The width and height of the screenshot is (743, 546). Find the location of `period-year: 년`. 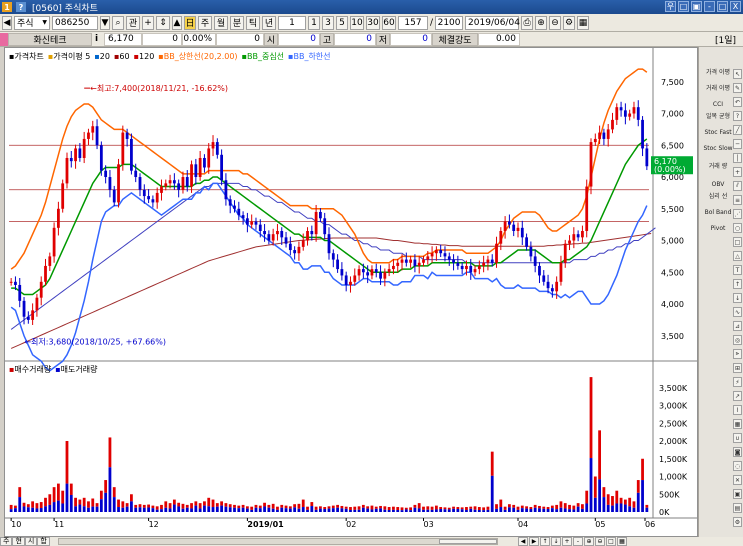

period-year: 년 is located at coordinates (269, 22).